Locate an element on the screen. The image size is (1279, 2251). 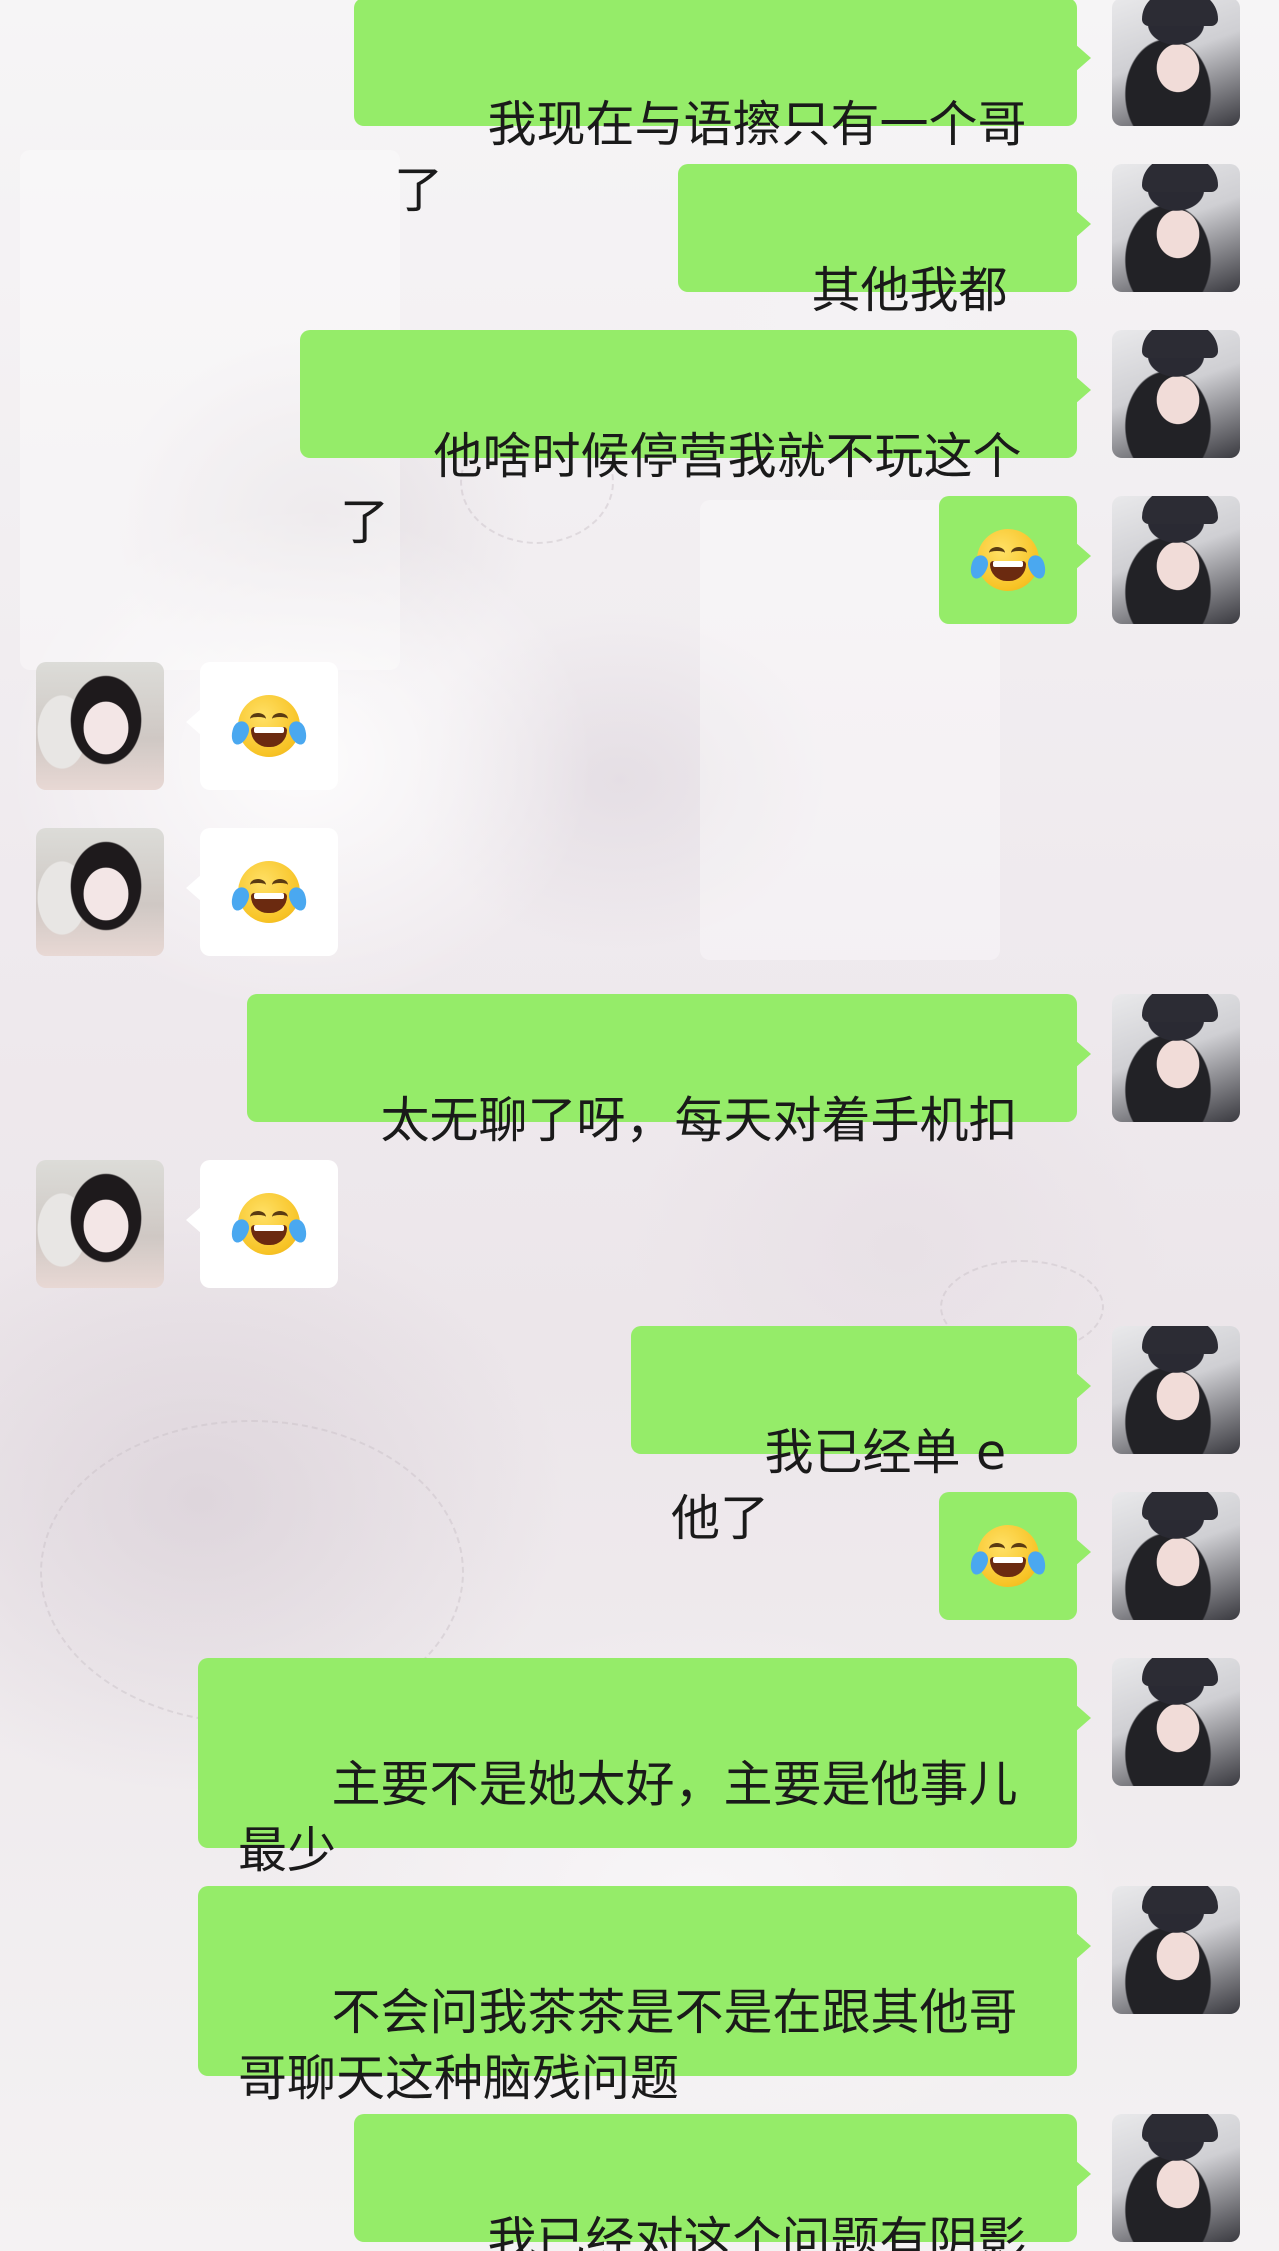
my-message-bubble: 我已经对这个问题有阴影了 is located at coordinates (722, 2182).